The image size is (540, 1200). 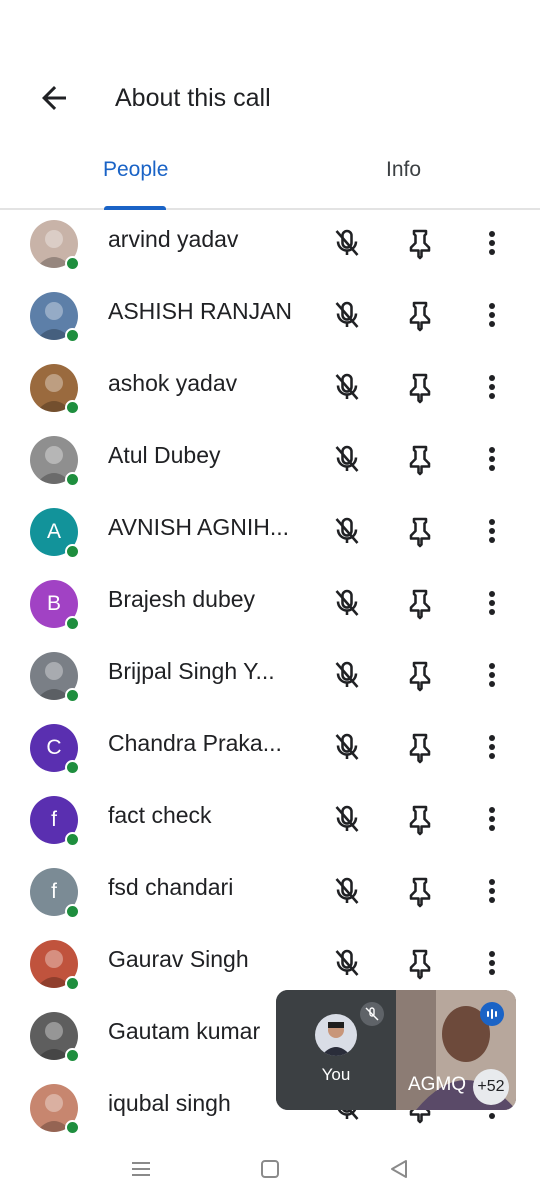 I want to click on home-icon, so click(x=270, y=1169).